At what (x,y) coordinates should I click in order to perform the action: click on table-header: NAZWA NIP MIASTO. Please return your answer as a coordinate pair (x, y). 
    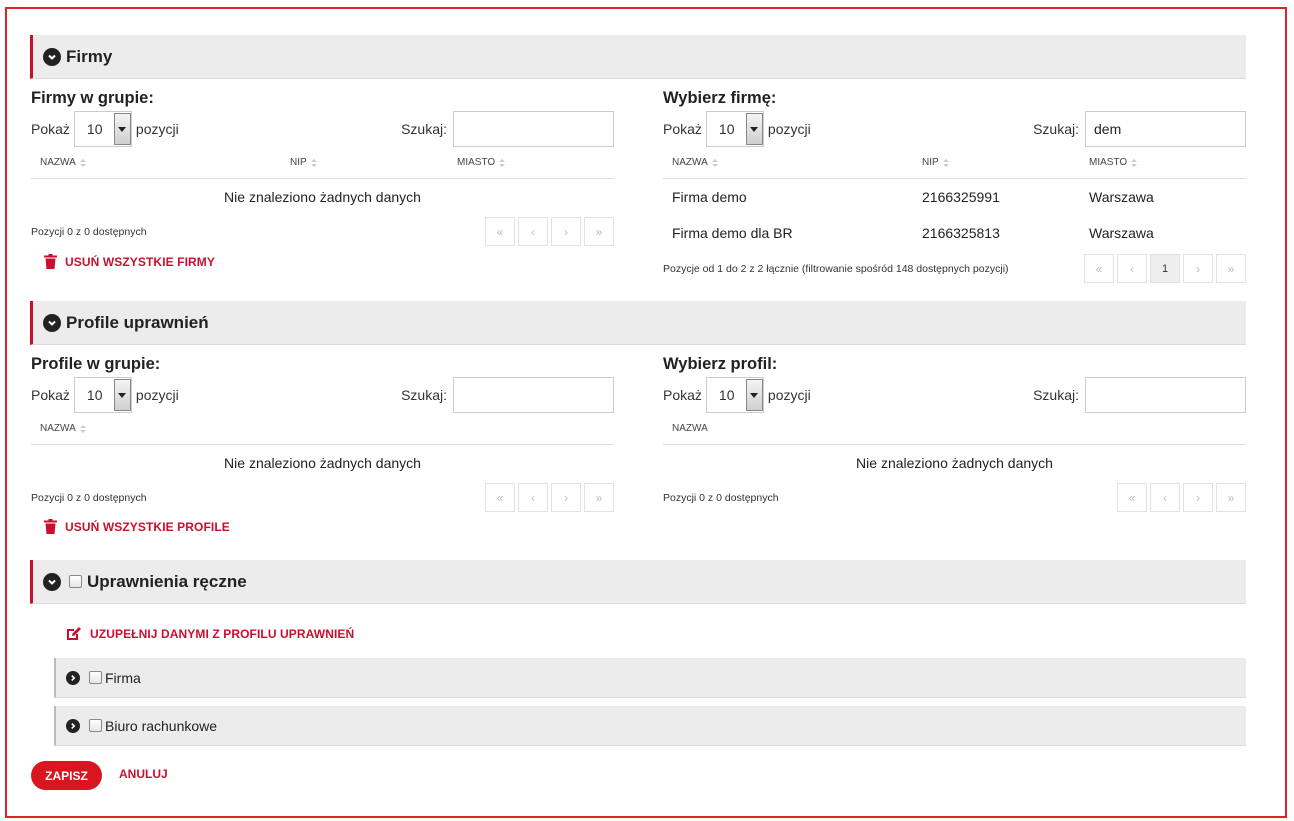
    Looking at the image, I should click on (954, 163).